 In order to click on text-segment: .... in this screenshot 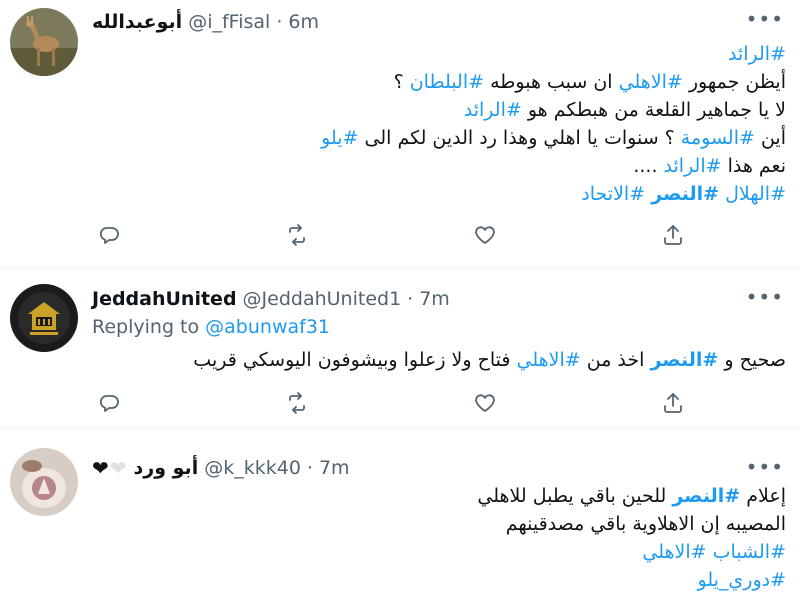, I will do `click(648, 166)`.